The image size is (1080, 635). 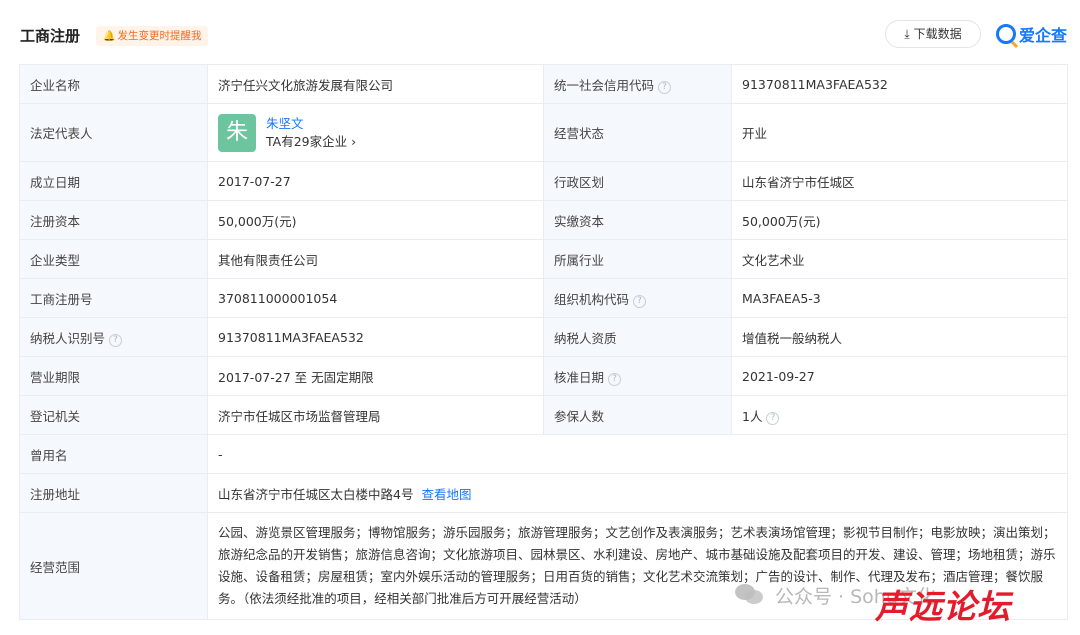 I want to click on taxpayer-id-value: 91370811MA3FAEA532, so click(x=375, y=337).